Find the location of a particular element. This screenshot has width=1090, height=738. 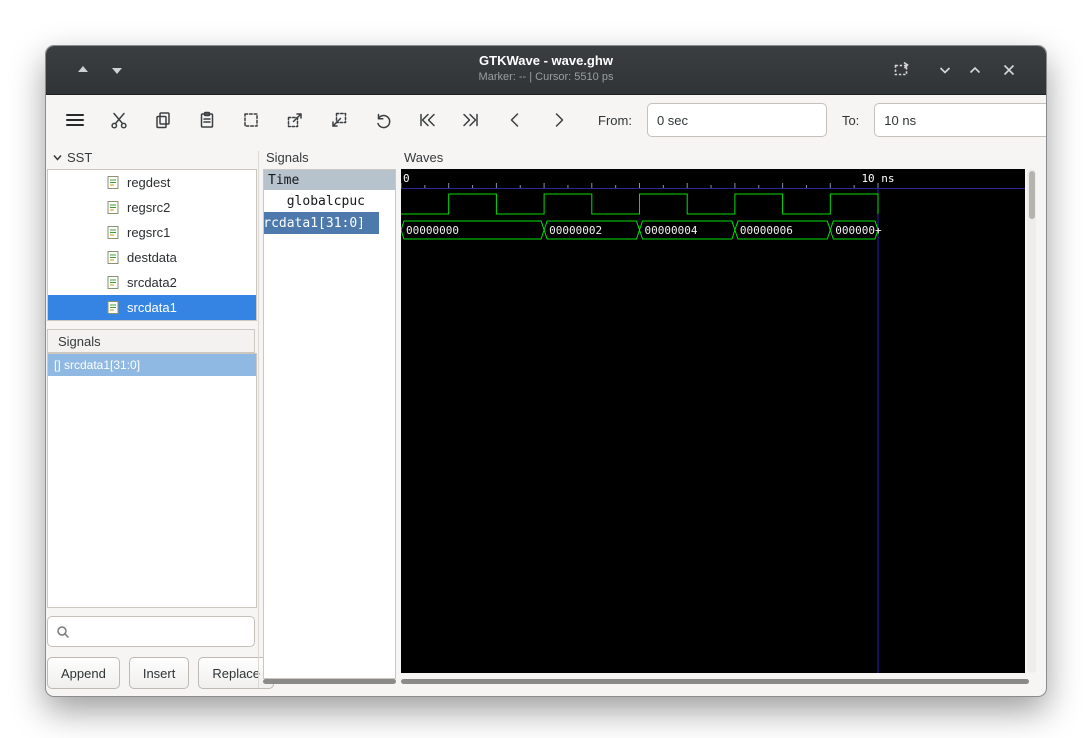

unmaximize-button is located at coordinates (945, 70).